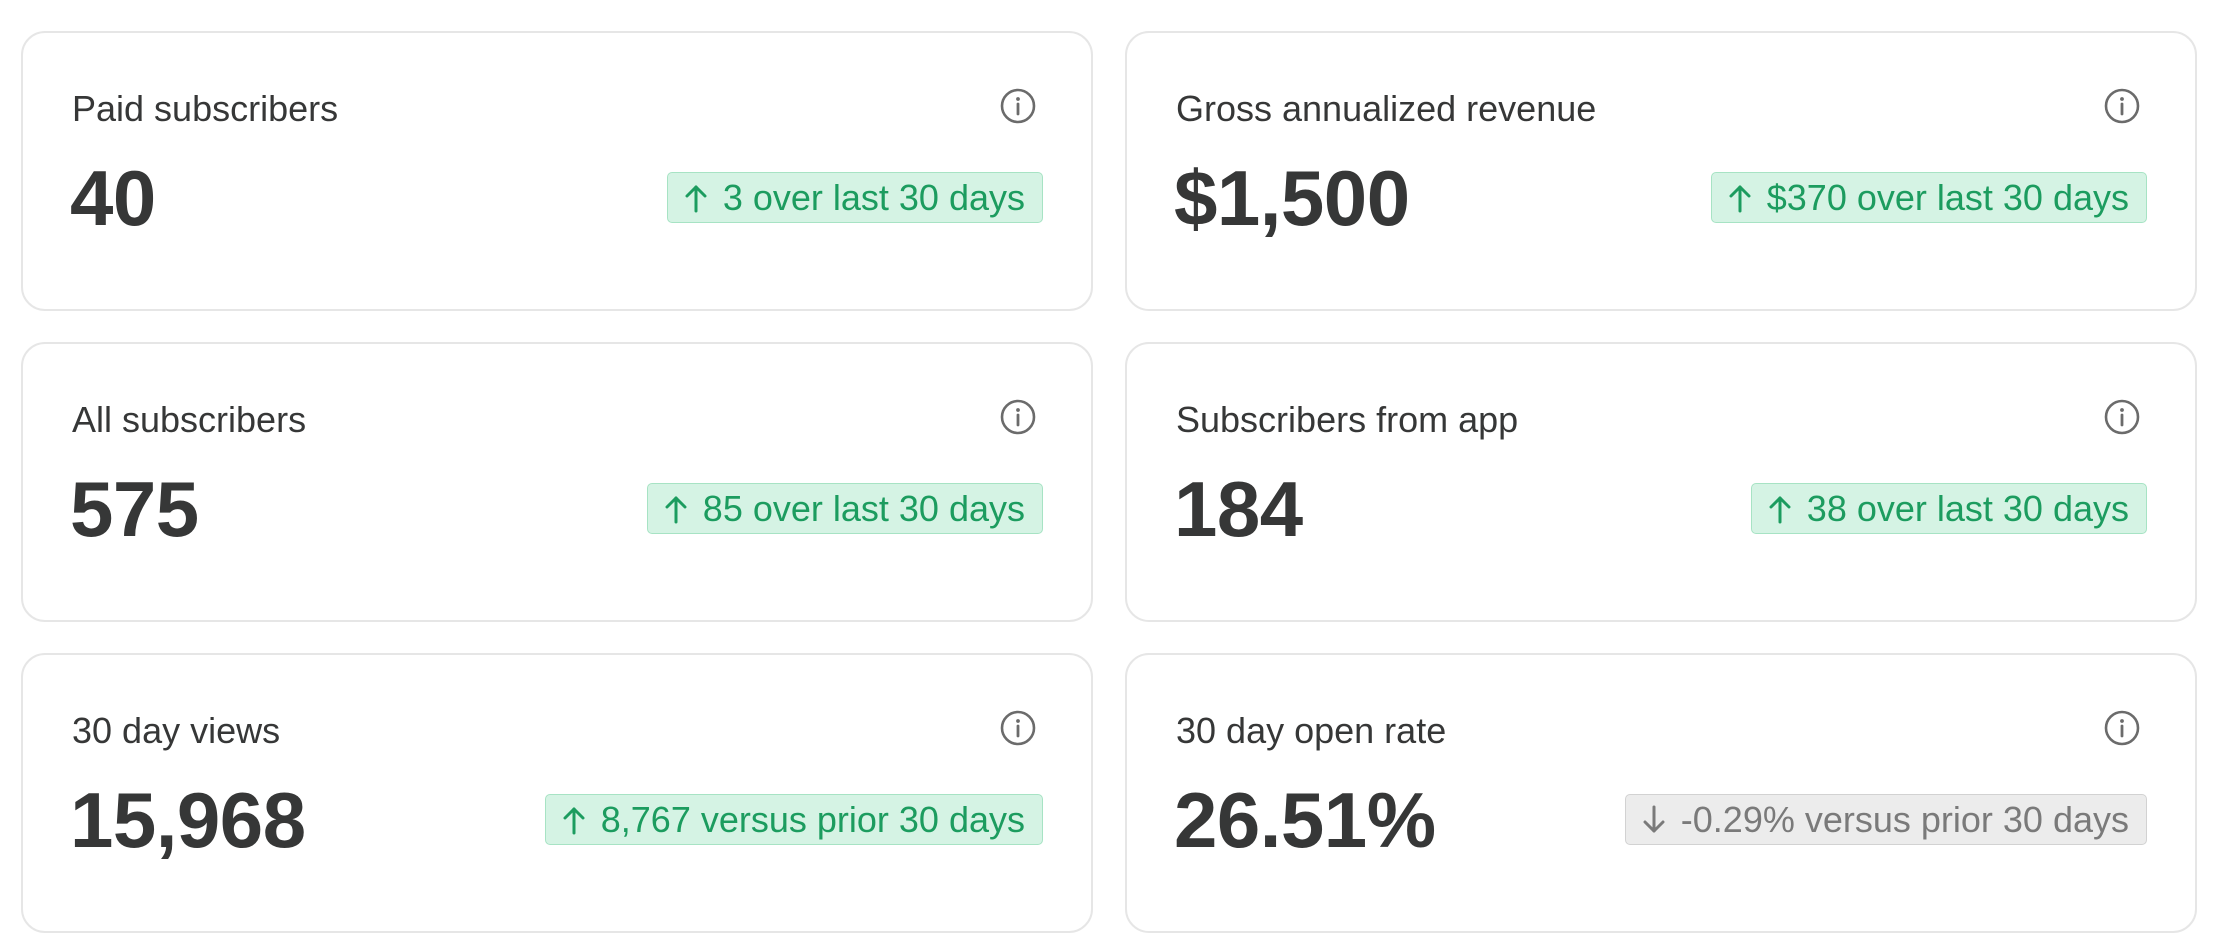 Image resolution: width=2218 pixels, height=950 pixels. What do you see at coordinates (557, 482) in the screenshot?
I see `stat-card-all-subscribers: All subscribers 575 85 over last 30 days` at bounding box center [557, 482].